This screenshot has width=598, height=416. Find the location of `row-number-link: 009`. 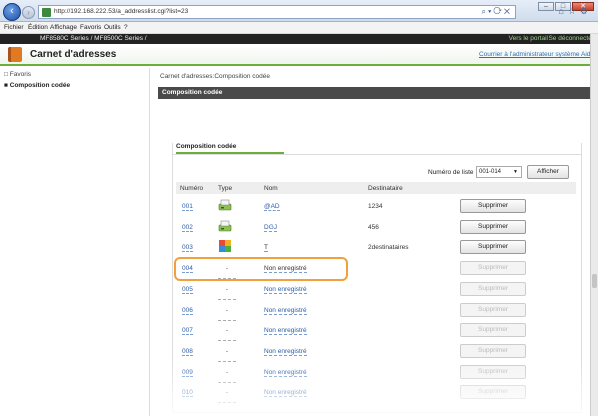

row-number-link: 009 is located at coordinates (187, 373).